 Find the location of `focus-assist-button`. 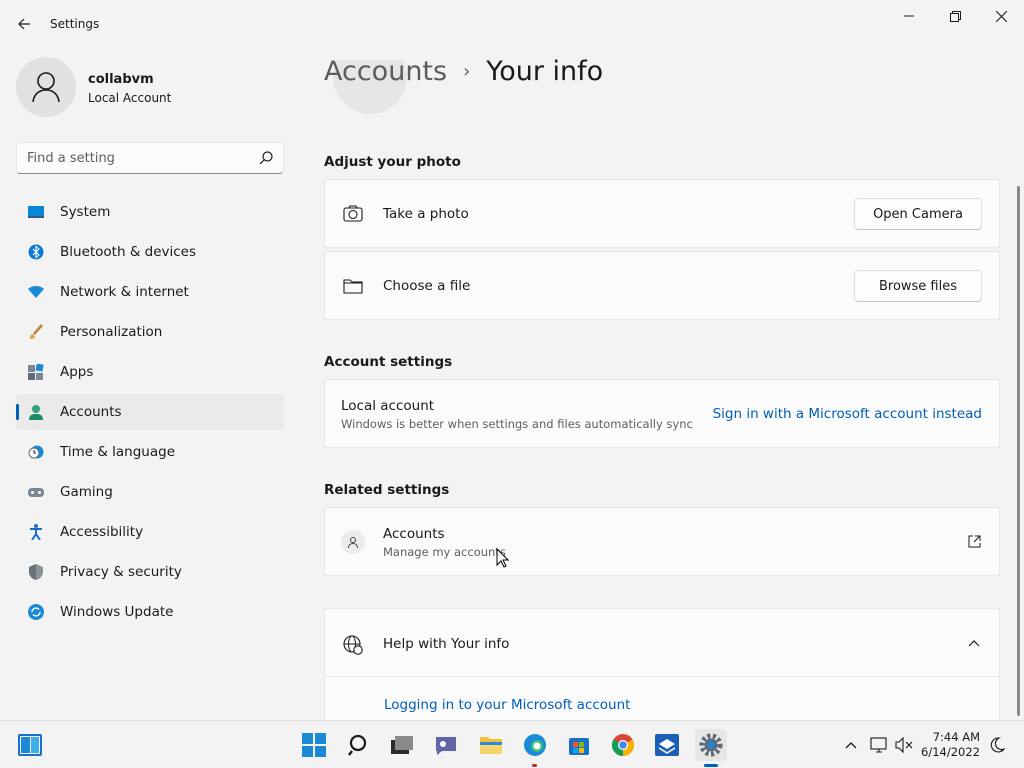

focus-assist-button is located at coordinates (997, 745).